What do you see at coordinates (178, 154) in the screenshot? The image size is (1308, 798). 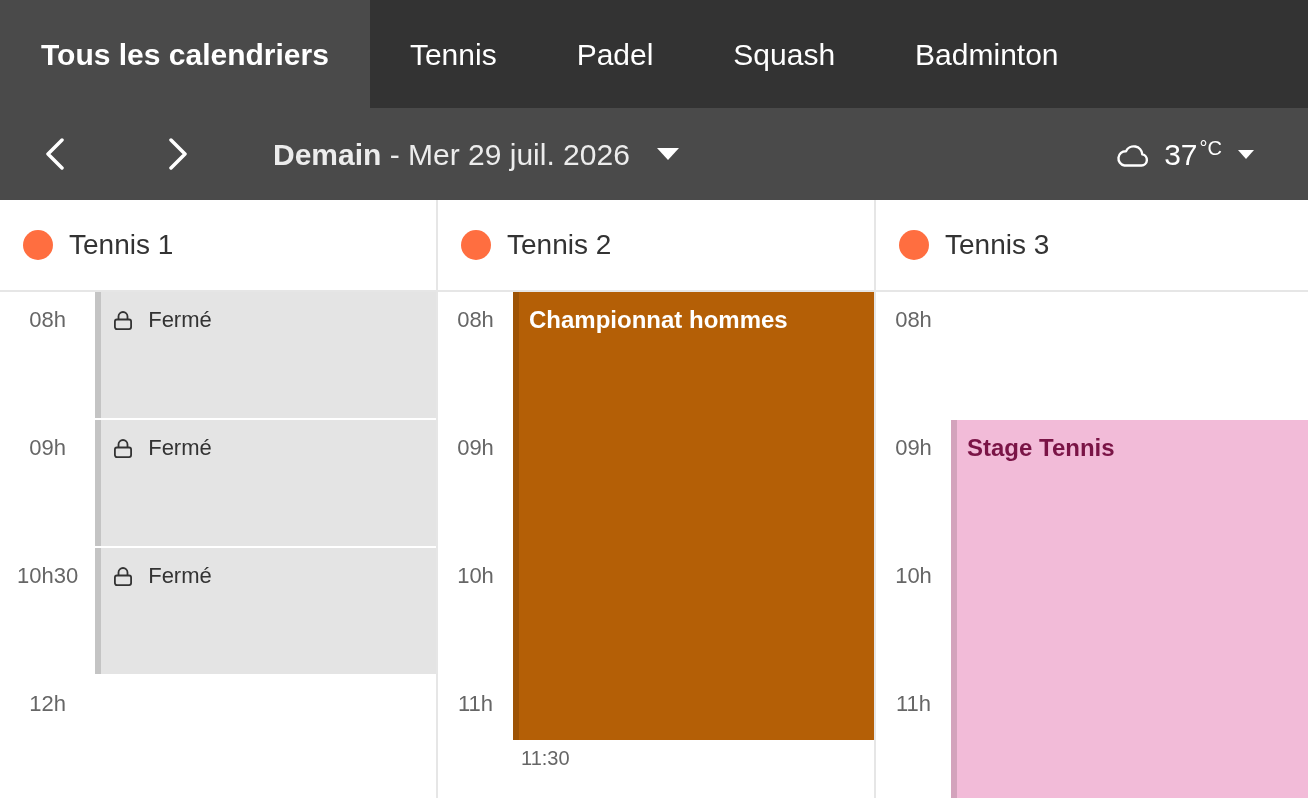 I see `chevron-right-icon` at bounding box center [178, 154].